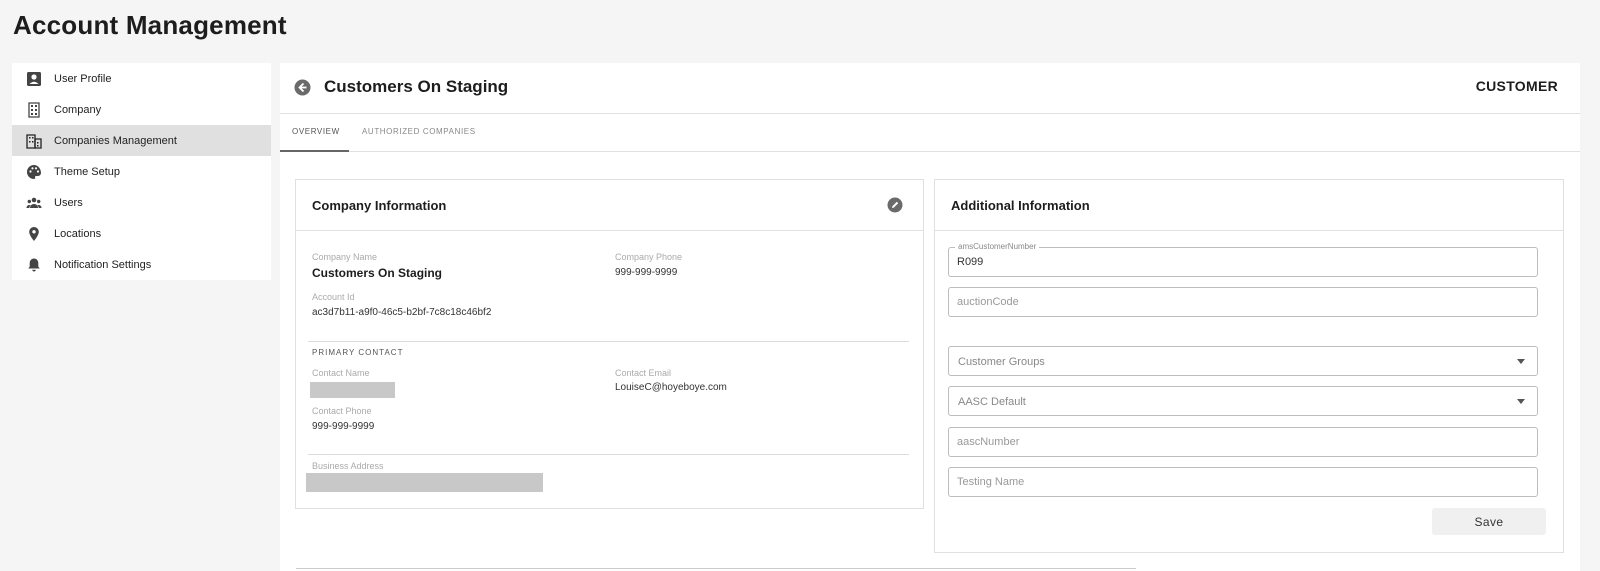  I want to click on sidebar-item-theme-setup: Theme Setup, so click(141, 171).